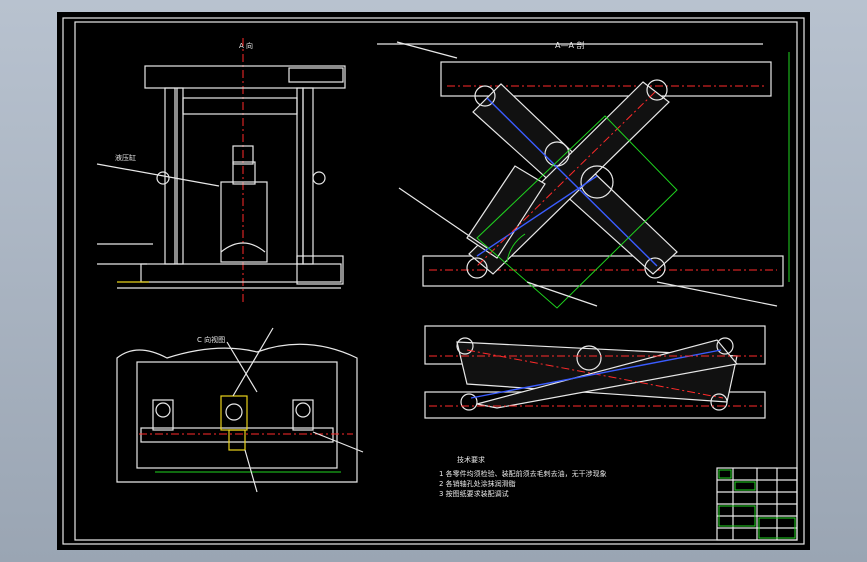 The height and width of the screenshot is (562, 867). Describe the element at coordinates (474, 493) in the screenshot. I see `notes-item-3: 3 按图纸要求装配调试` at that location.